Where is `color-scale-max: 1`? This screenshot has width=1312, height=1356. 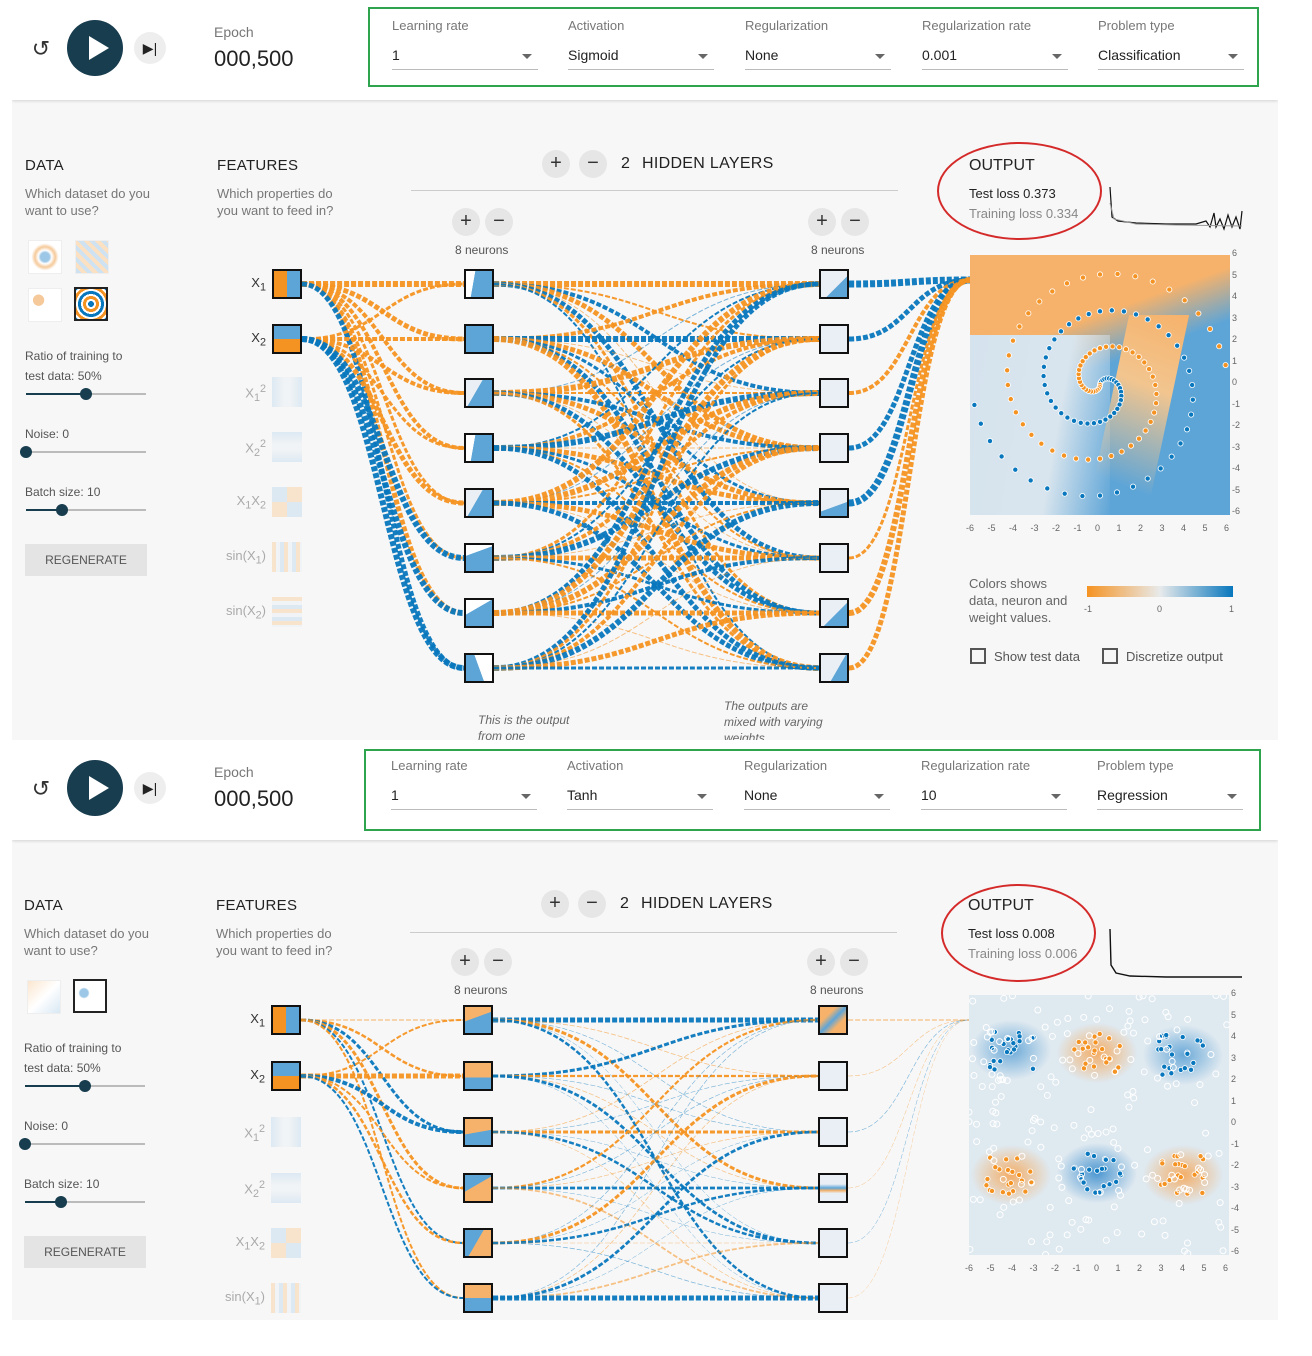 color-scale-max: 1 is located at coordinates (1232, 609).